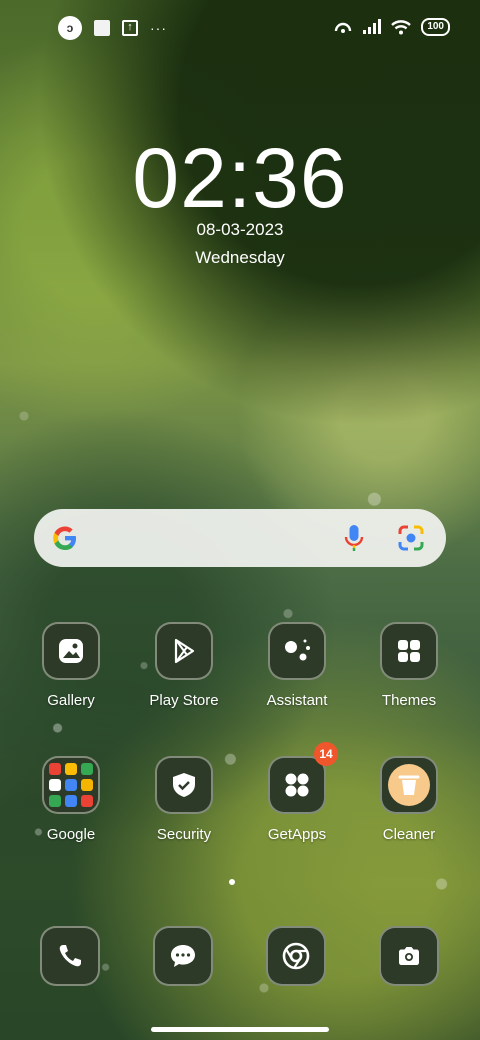  I want to click on app-security: Security, so click(184, 799).